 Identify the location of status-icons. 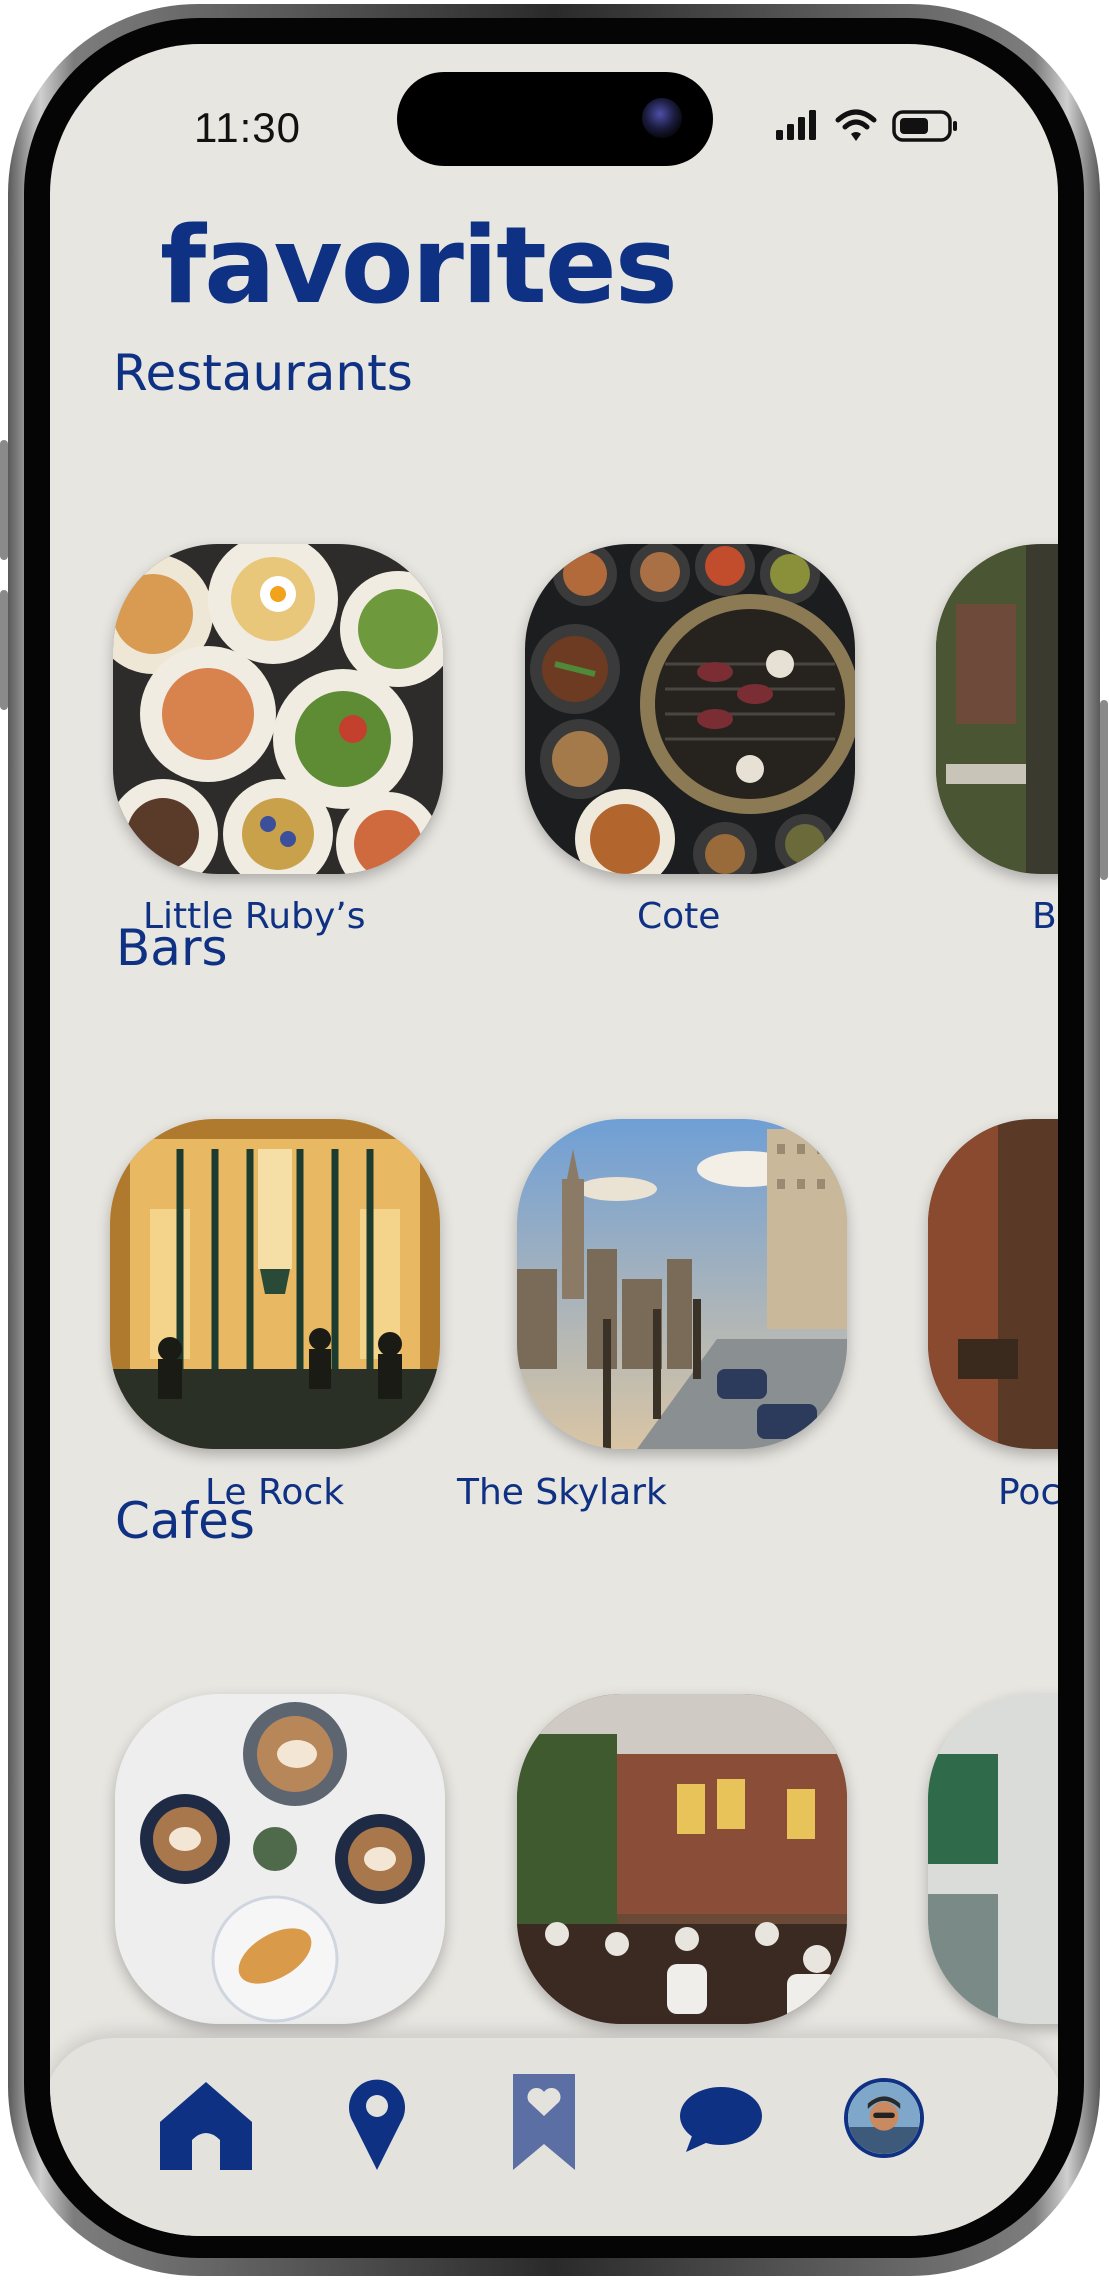
(866, 125).